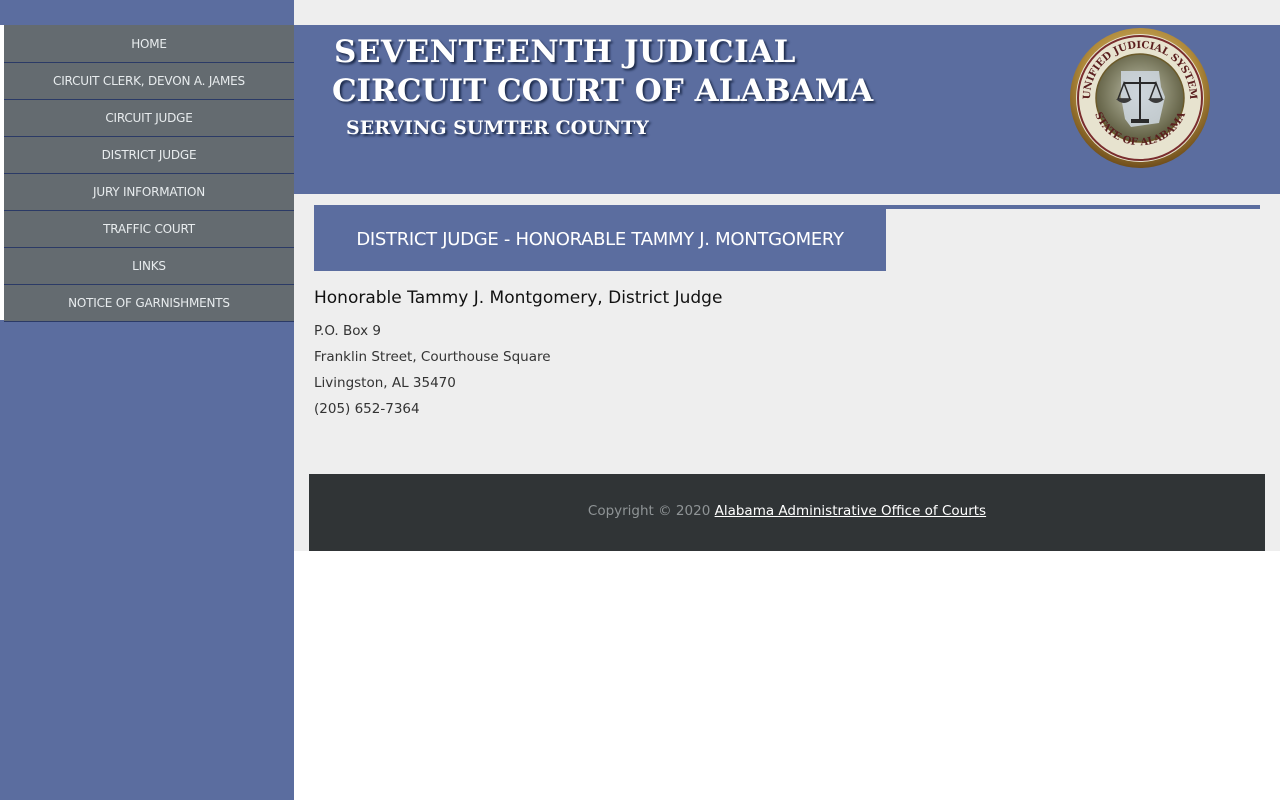 Image resolution: width=1280 pixels, height=800 pixels. What do you see at coordinates (149, 266) in the screenshot?
I see `nav-item-links: LINKS` at bounding box center [149, 266].